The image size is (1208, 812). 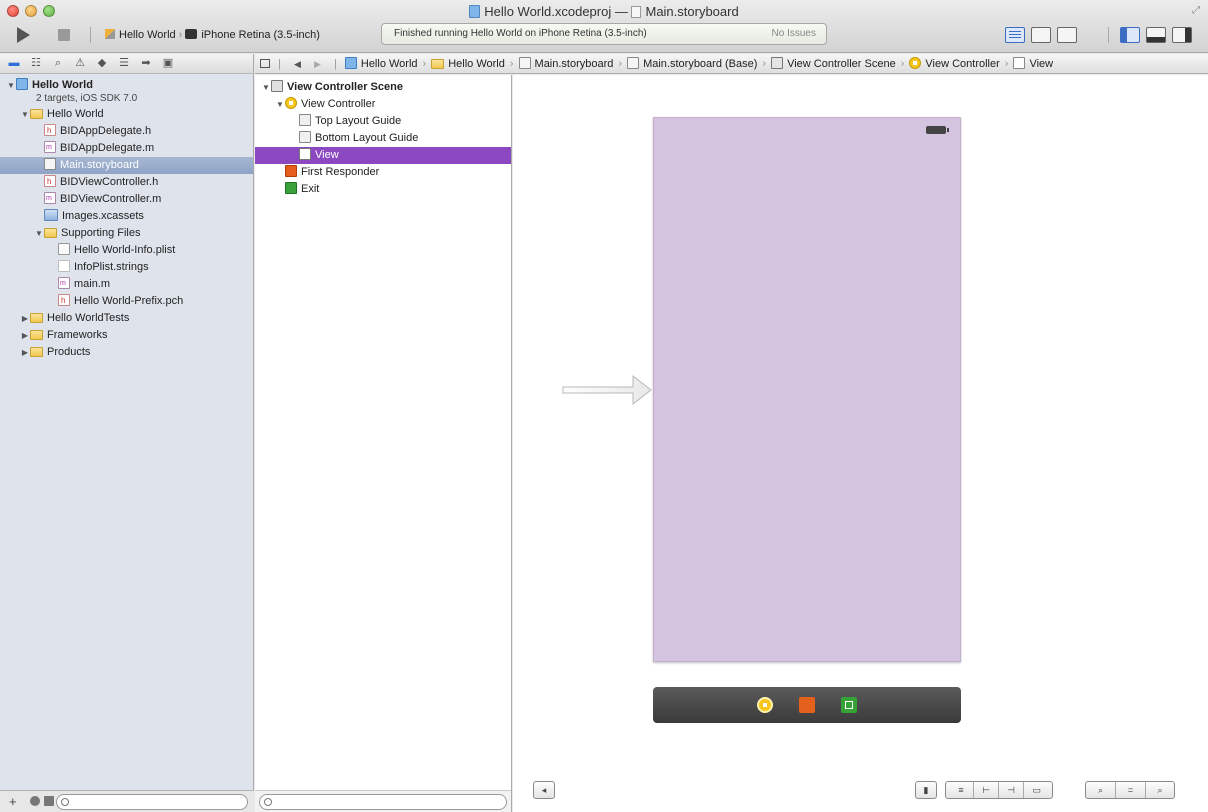 What do you see at coordinates (765, 705) in the screenshot?
I see `view-controller-icon` at bounding box center [765, 705].